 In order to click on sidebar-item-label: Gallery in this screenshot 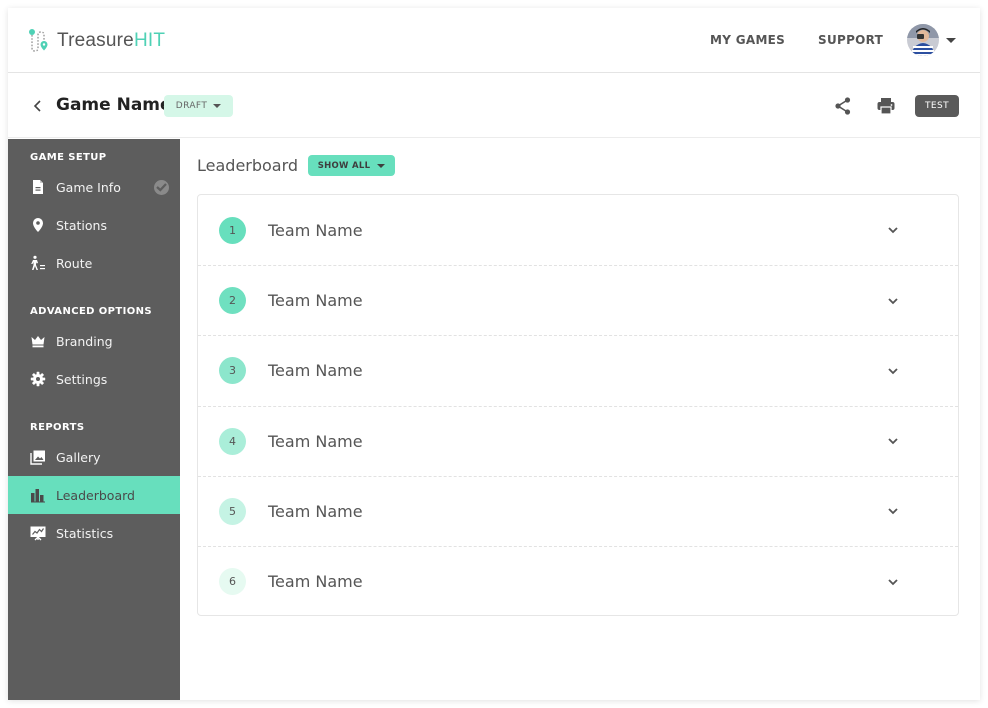, I will do `click(78, 457)`.